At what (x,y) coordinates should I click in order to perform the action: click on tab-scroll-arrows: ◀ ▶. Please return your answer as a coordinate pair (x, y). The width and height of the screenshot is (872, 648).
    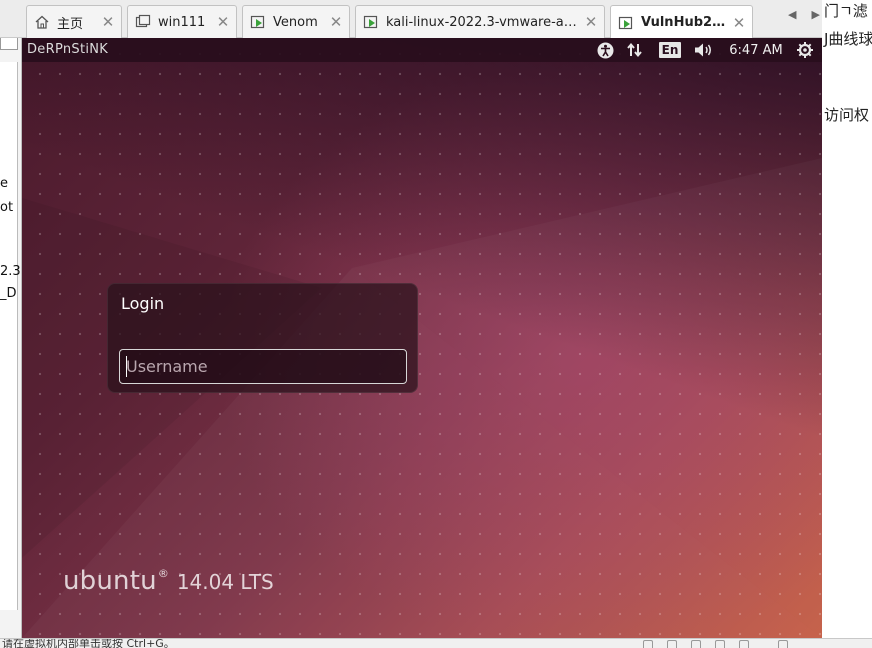
    Looking at the image, I should click on (804, 17).